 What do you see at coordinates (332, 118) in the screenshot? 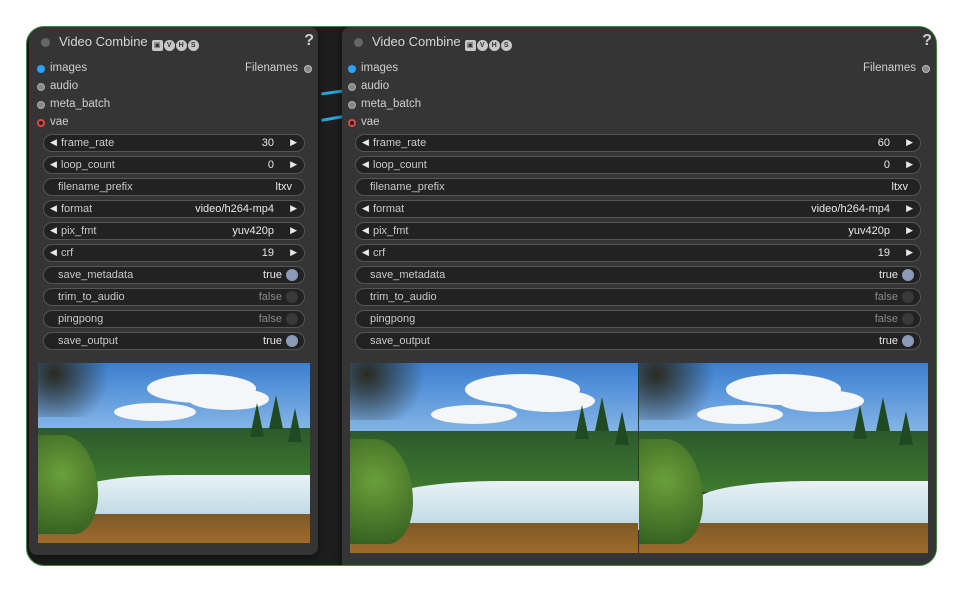
I see `vae-link` at bounding box center [332, 118].